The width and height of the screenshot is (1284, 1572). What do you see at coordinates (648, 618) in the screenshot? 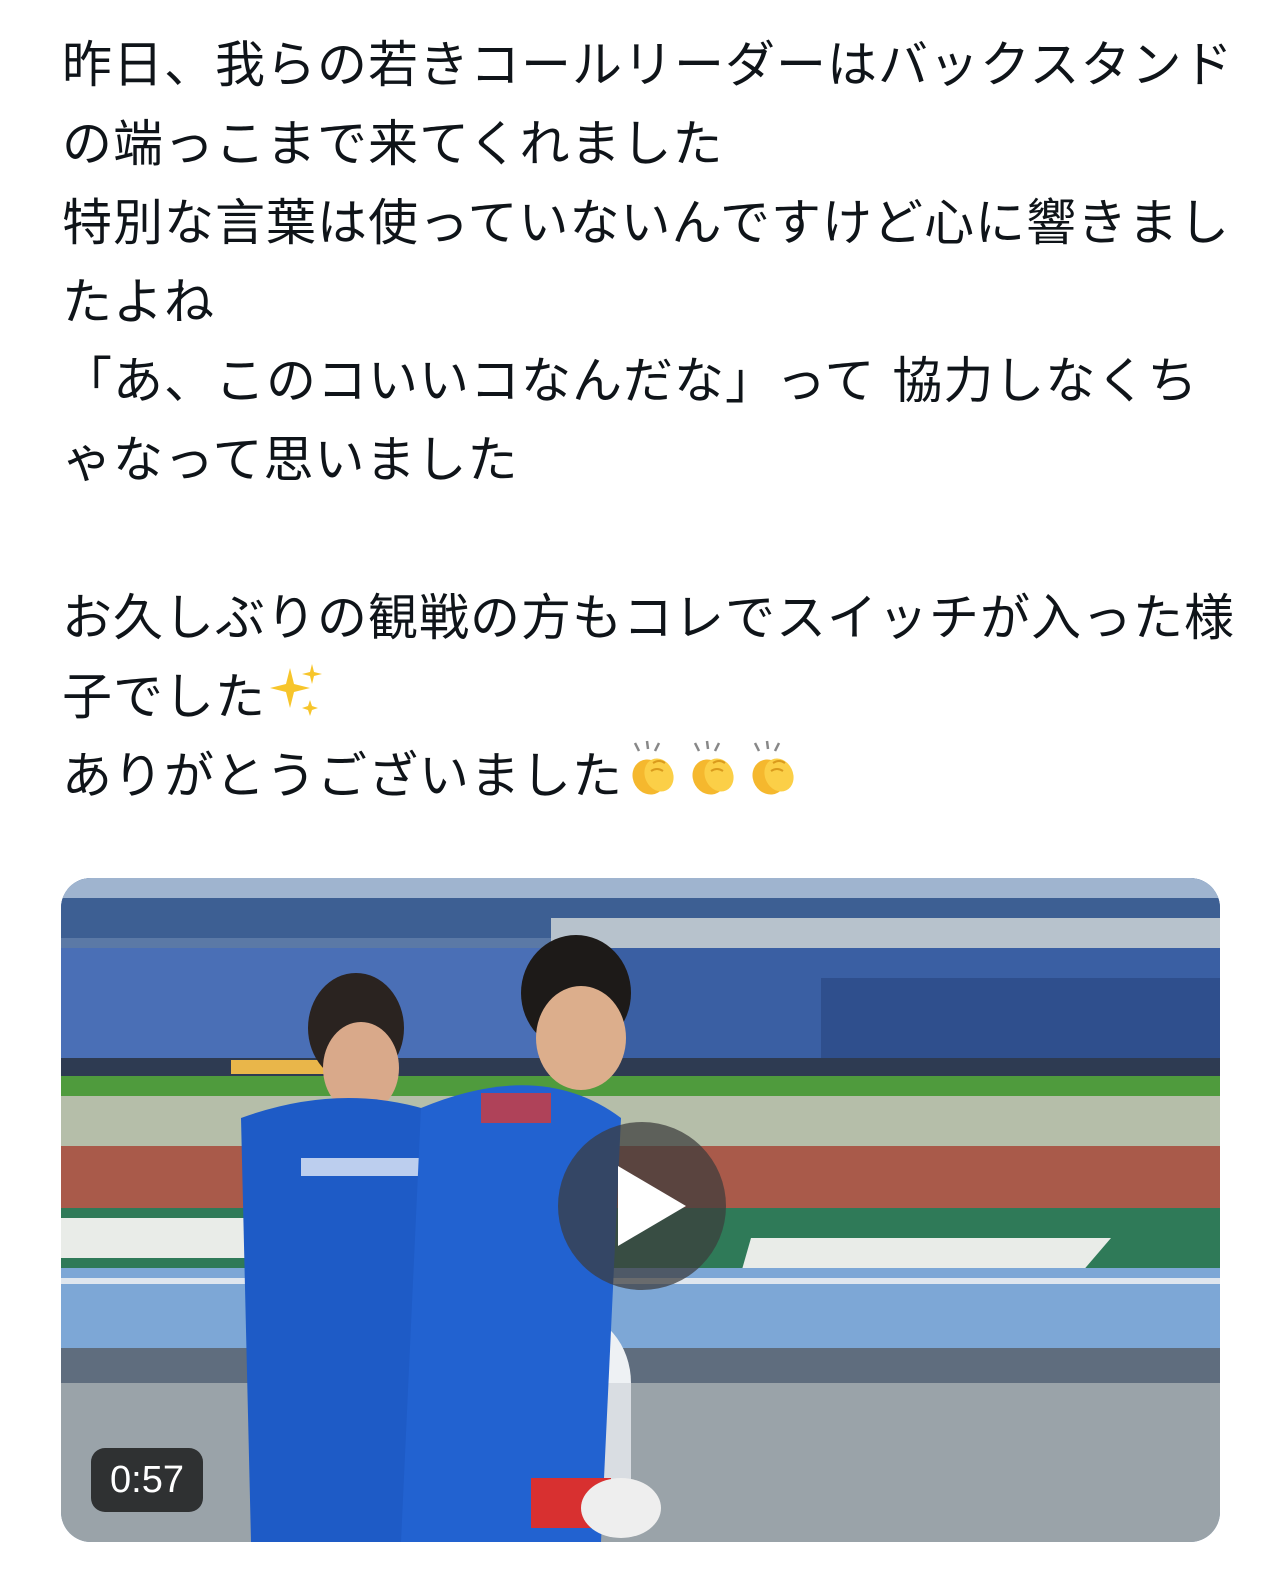
I see `post-text-line: お久しぶりの観戦の方もコレでスイッチが入った様` at bounding box center [648, 618].